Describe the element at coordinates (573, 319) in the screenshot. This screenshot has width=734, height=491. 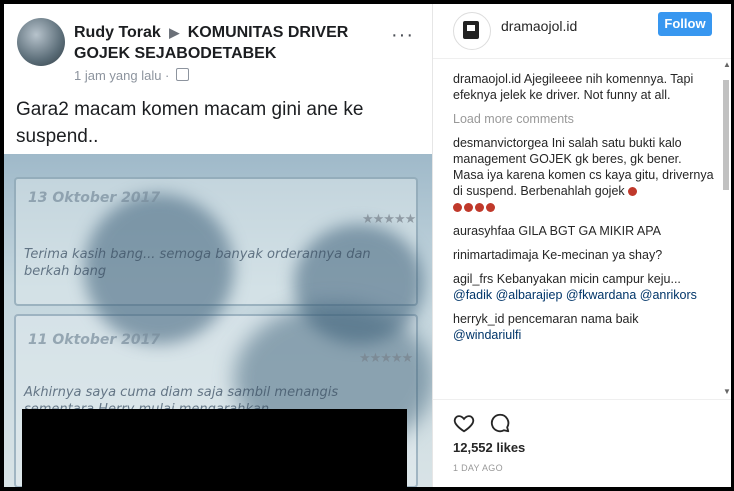
I see `comment-text: pencemaran nama baik` at that location.